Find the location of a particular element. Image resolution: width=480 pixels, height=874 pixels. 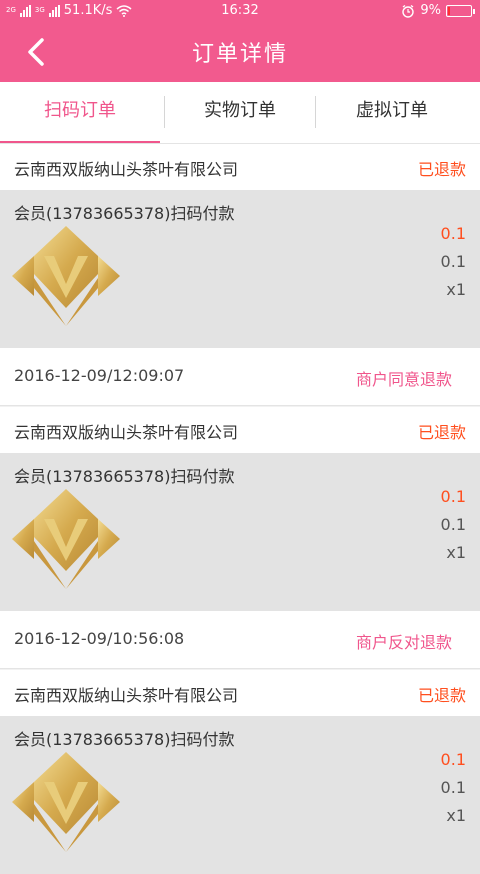

order-time: 2016-12-09/12:09:07 is located at coordinates (99, 375).